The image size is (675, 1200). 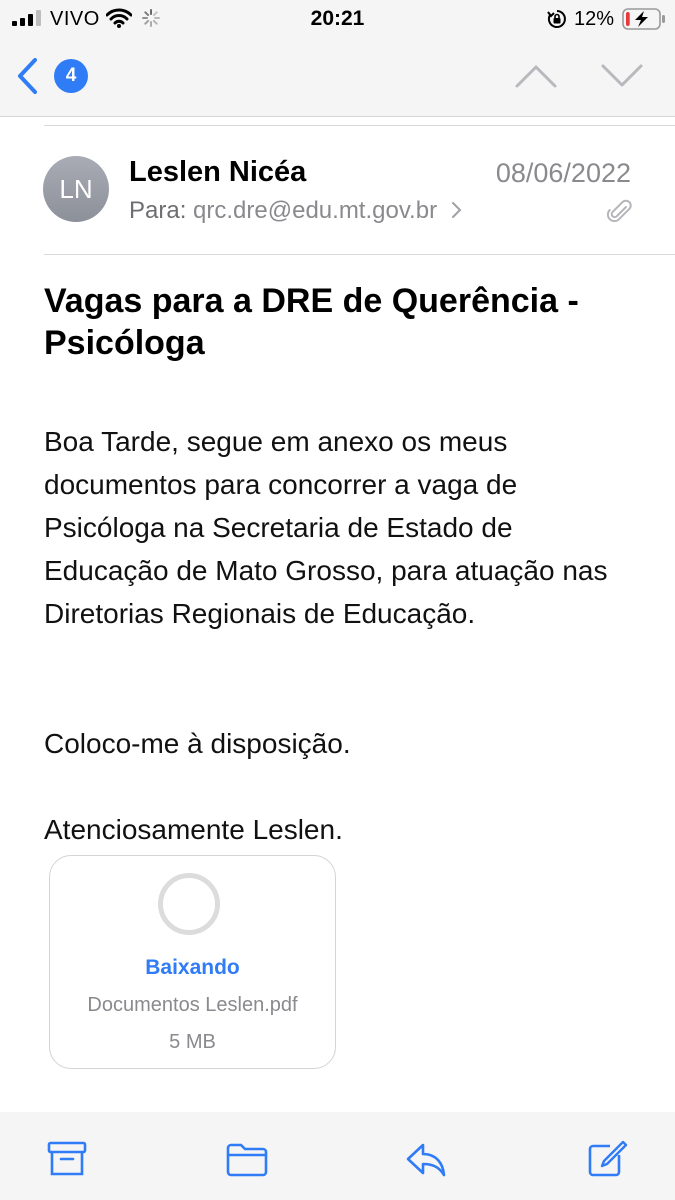 I want to click on sender-avatar: LN, so click(x=76, y=189).